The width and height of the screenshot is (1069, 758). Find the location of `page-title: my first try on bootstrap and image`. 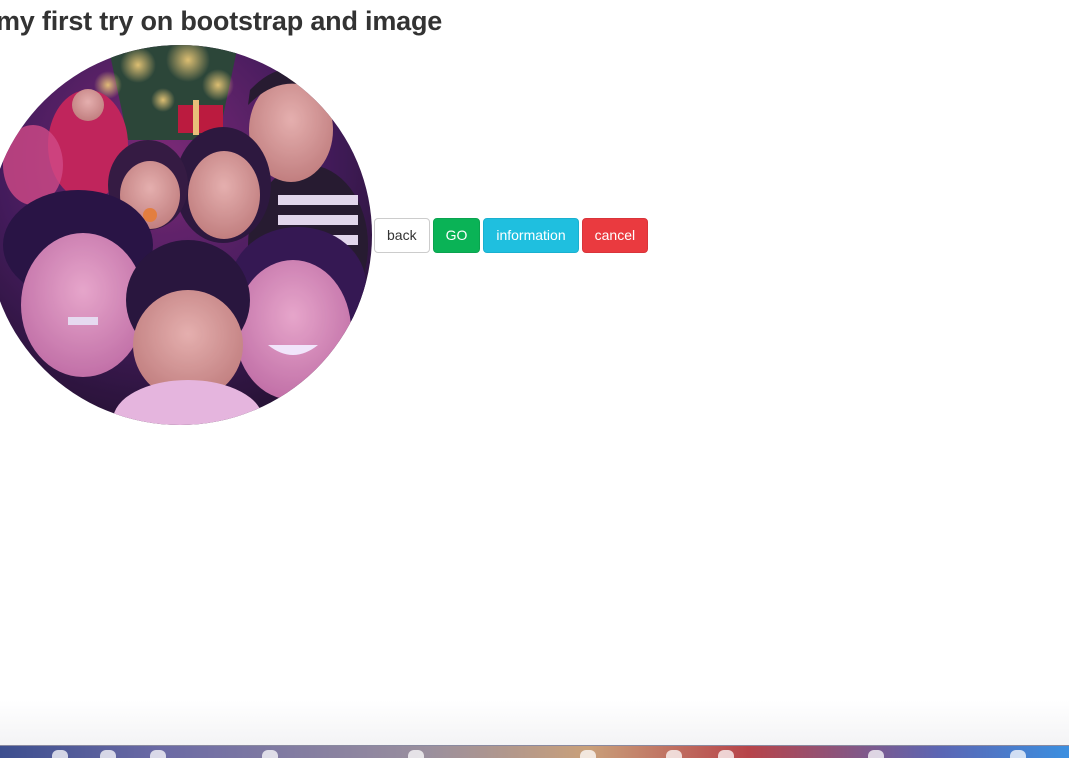

page-title: my first try on bootstrap and image is located at coordinates (221, 21).